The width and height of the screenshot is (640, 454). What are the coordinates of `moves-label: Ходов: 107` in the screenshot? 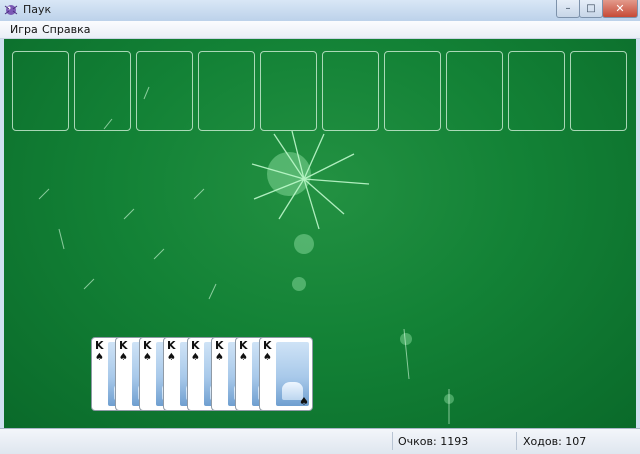 It's located at (555, 441).